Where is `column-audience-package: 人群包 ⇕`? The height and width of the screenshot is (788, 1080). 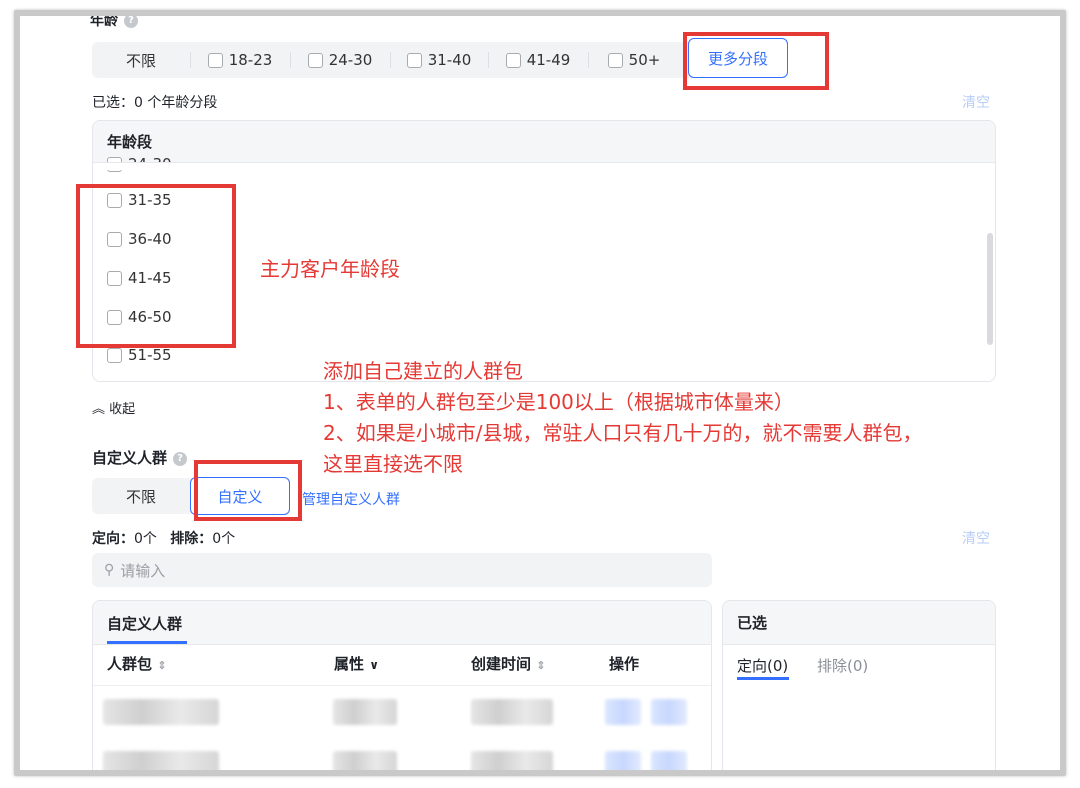 column-audience-package: 人群包 ⇕ is located at coordinates (136, 663).